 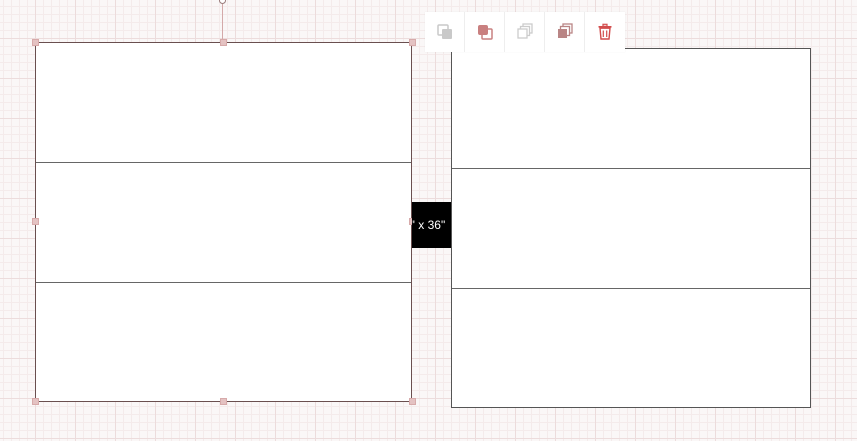 I want to click on resize-handle-bottom-right, so click(x=412, y=401).